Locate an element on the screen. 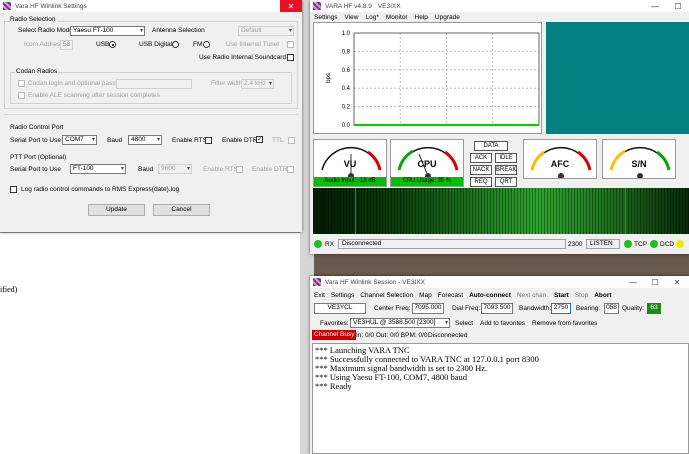 The height and width of the screenshot is (454, 689). serial-port-select: COM7 is located at coordinates (79, 140).